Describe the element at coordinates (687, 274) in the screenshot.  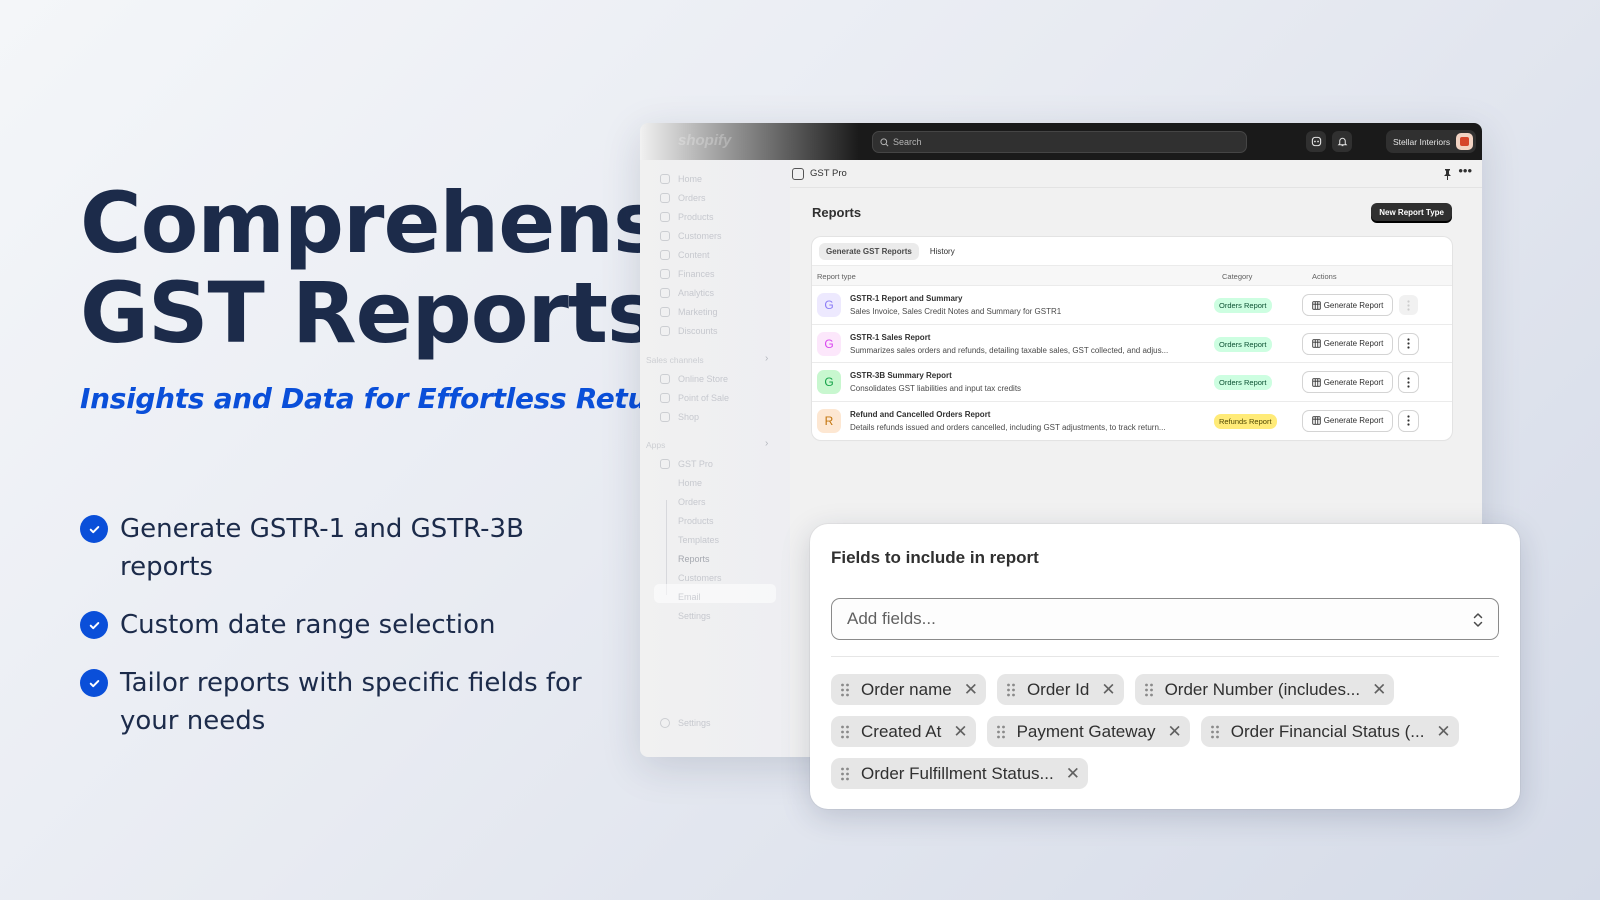
I see `sidebar-item-finances: Finances` at that location.